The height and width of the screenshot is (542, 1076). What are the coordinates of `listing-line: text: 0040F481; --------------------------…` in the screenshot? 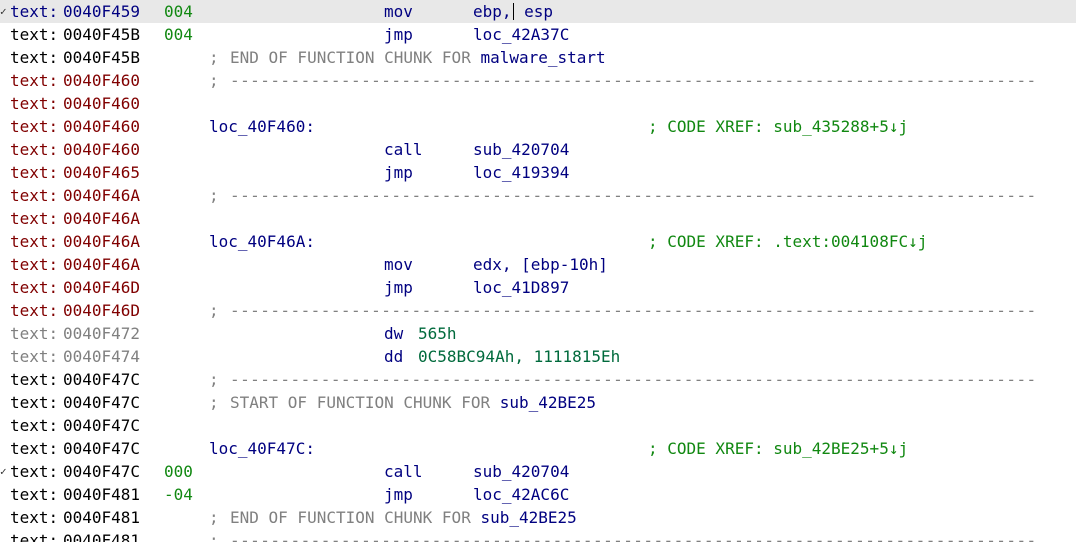 It's located at (538, 535).